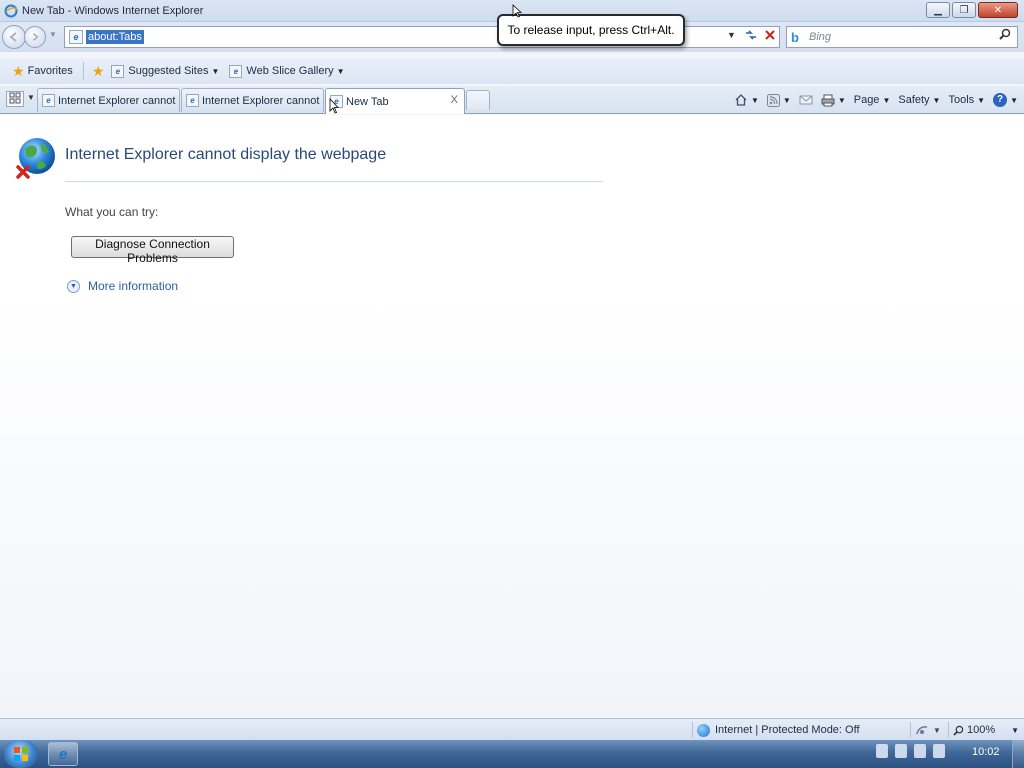 This screenshot has width=1024, height=768. What do you see at coordinates (703, 730) in the screenshot?
I see `internet-zone-globe-icon` at bounding box center [703, 730].